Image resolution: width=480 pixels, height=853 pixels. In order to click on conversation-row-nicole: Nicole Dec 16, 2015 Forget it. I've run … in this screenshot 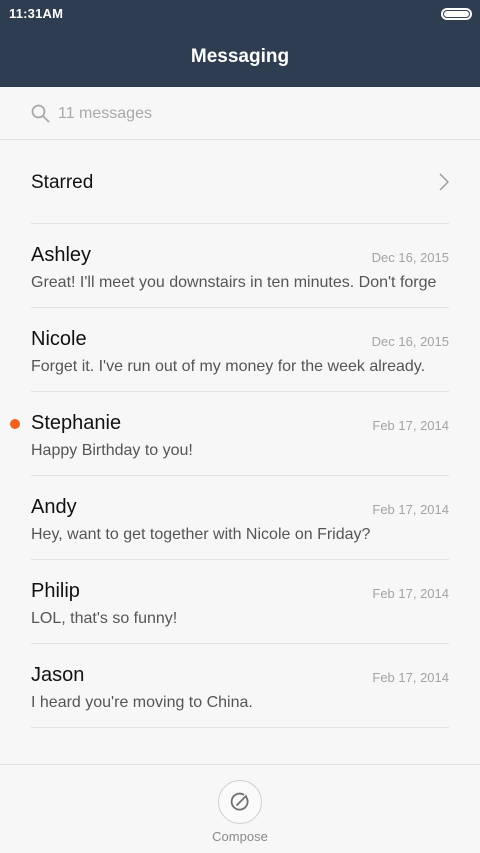, I will do `click(240, 350)`.